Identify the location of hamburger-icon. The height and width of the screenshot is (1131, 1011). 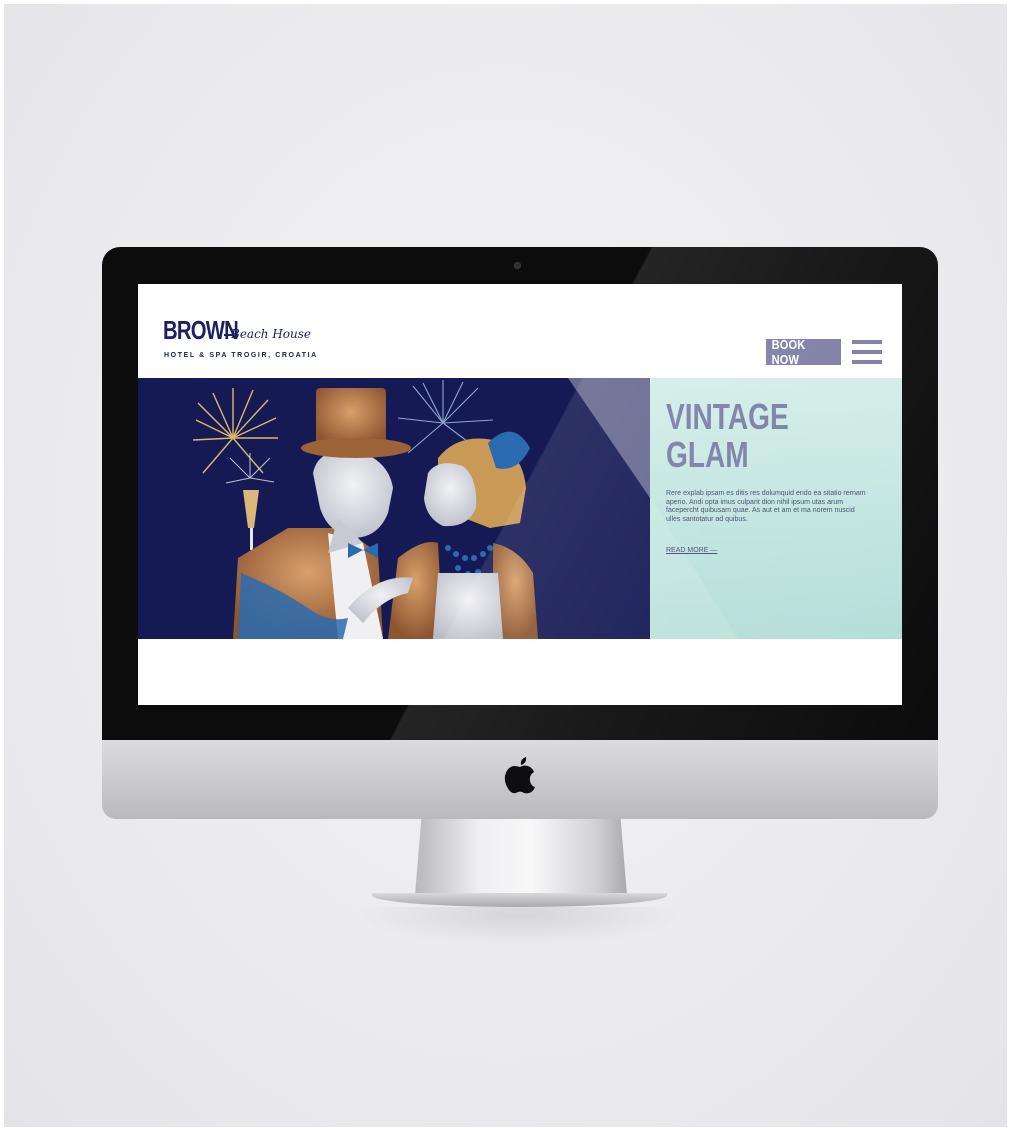
(867, 352).